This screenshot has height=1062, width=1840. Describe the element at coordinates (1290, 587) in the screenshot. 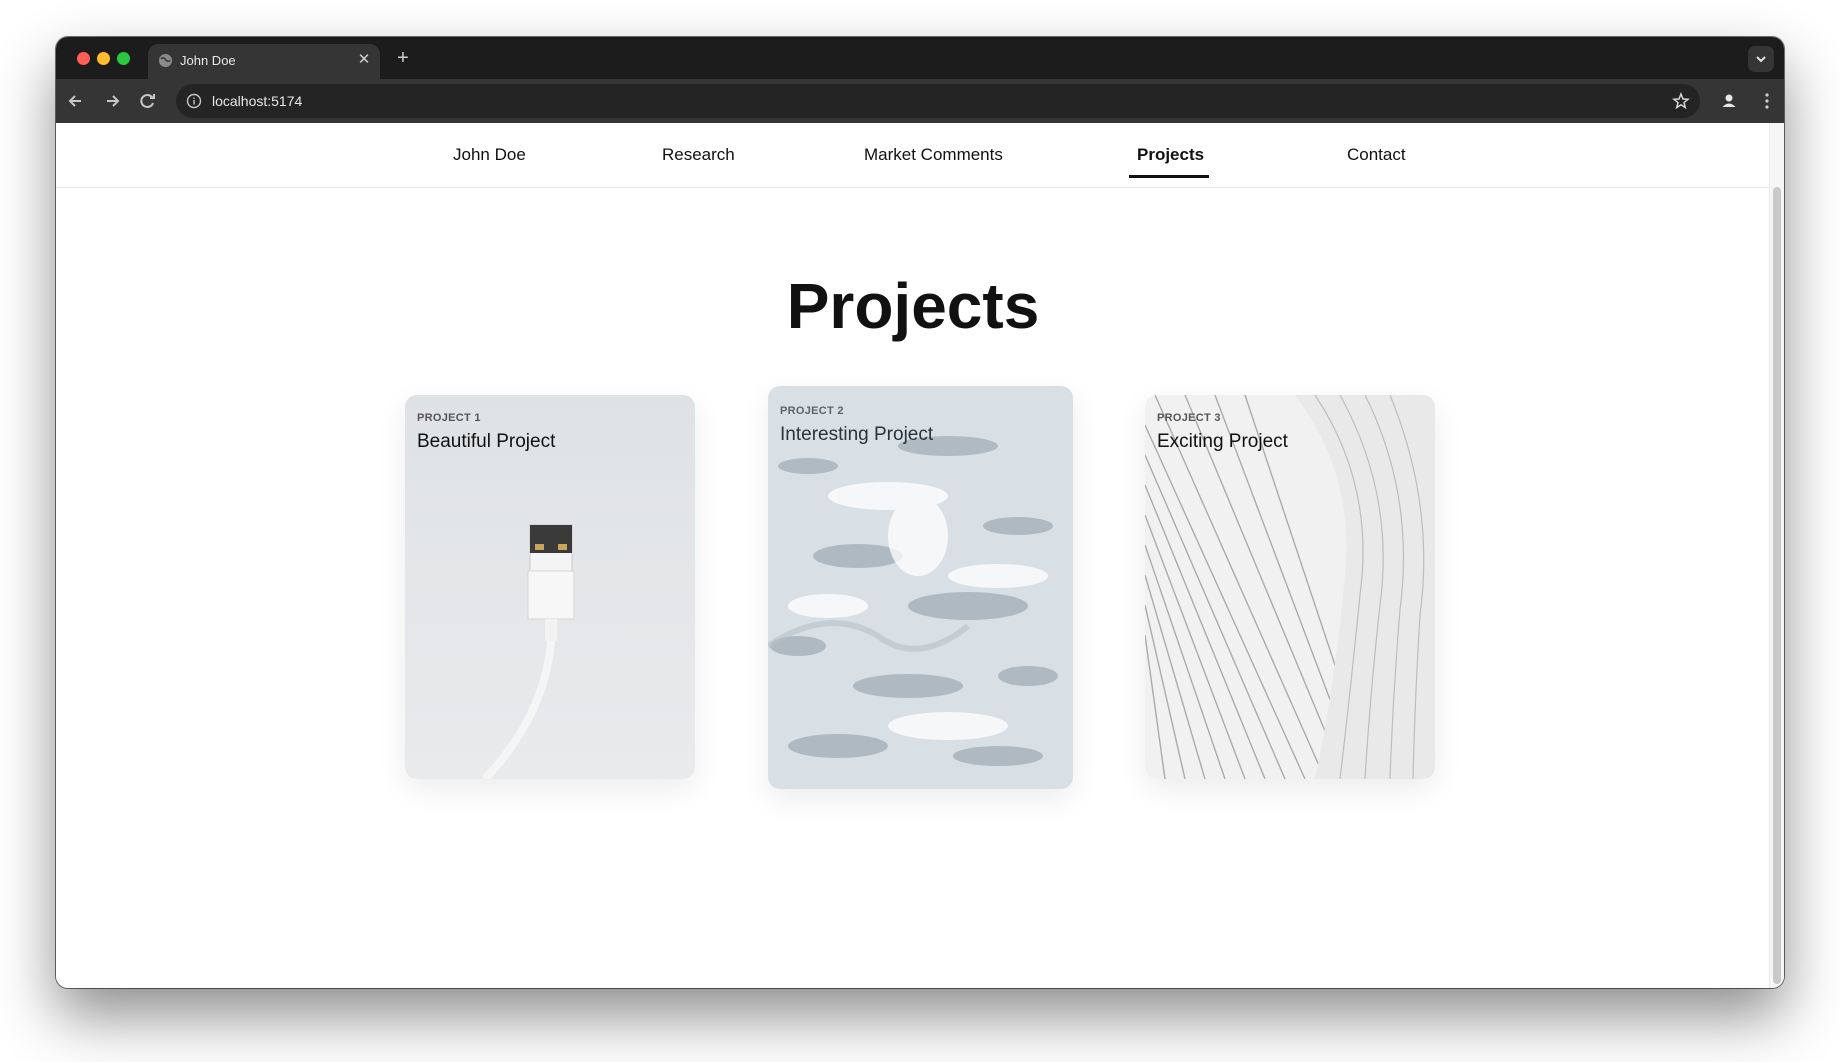

I see `project-card-3: PROJECT 3 Exciting Project` at that location.